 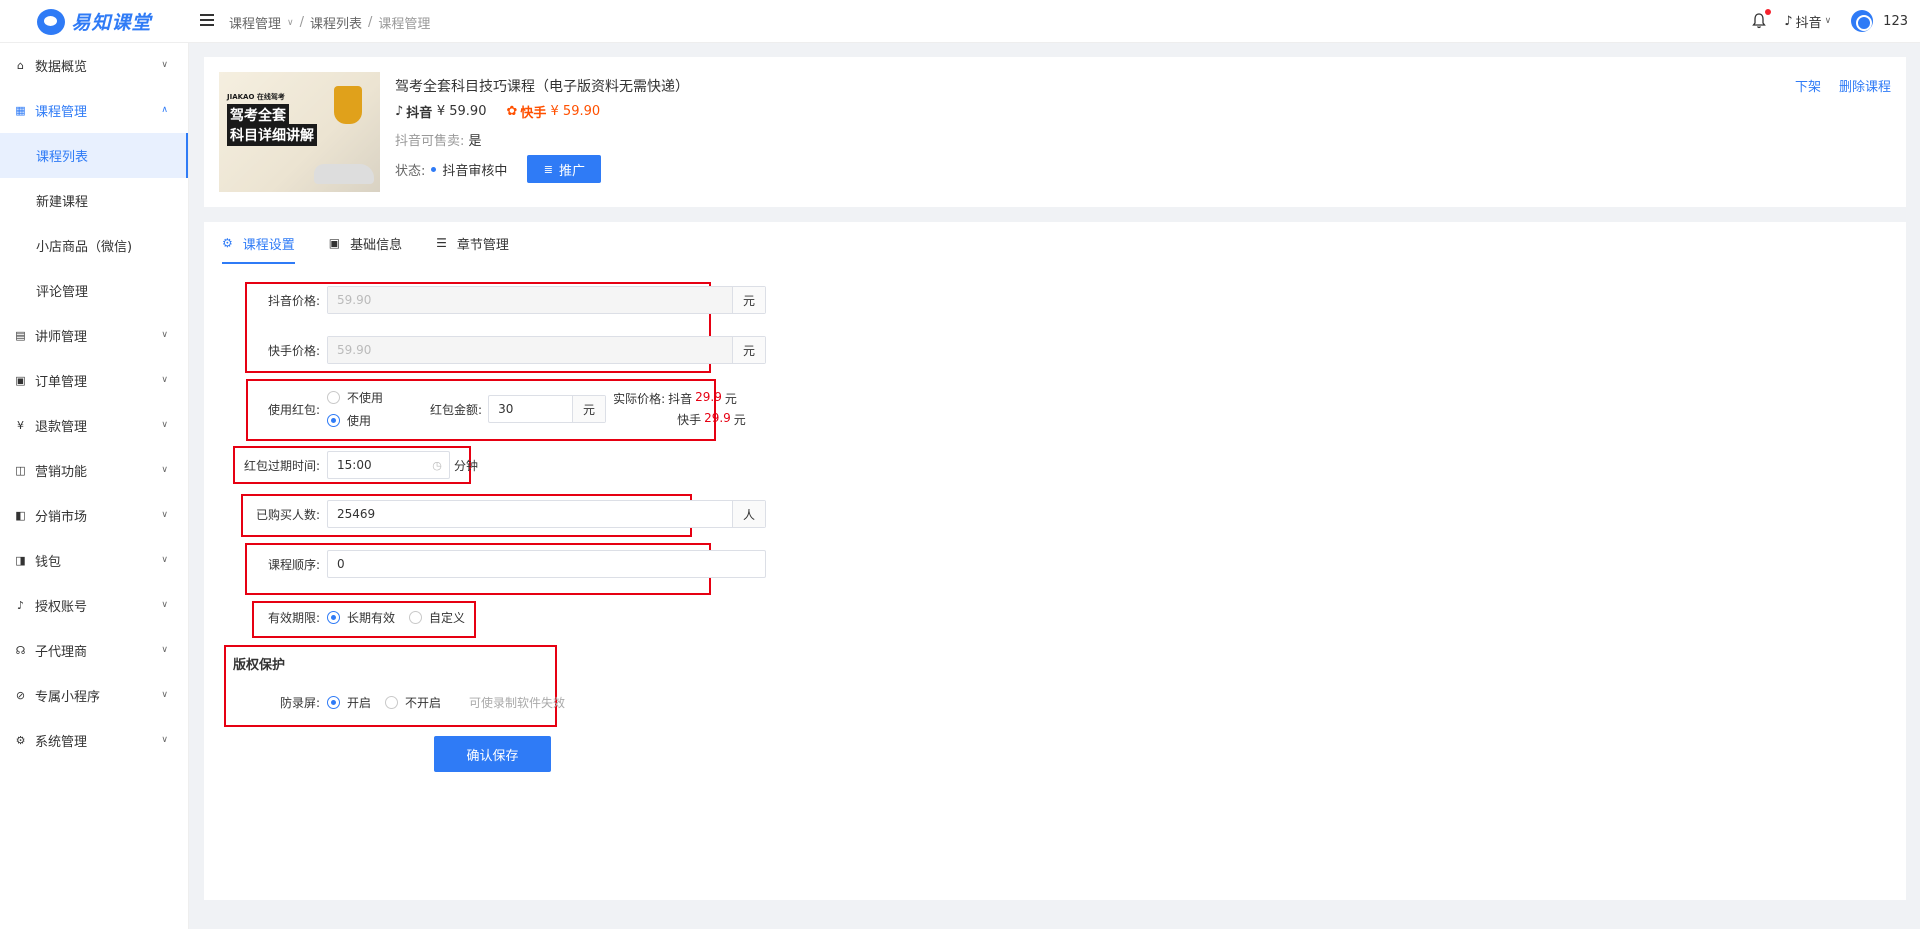 I want to click on avatar, so click(x=1862, y=21).